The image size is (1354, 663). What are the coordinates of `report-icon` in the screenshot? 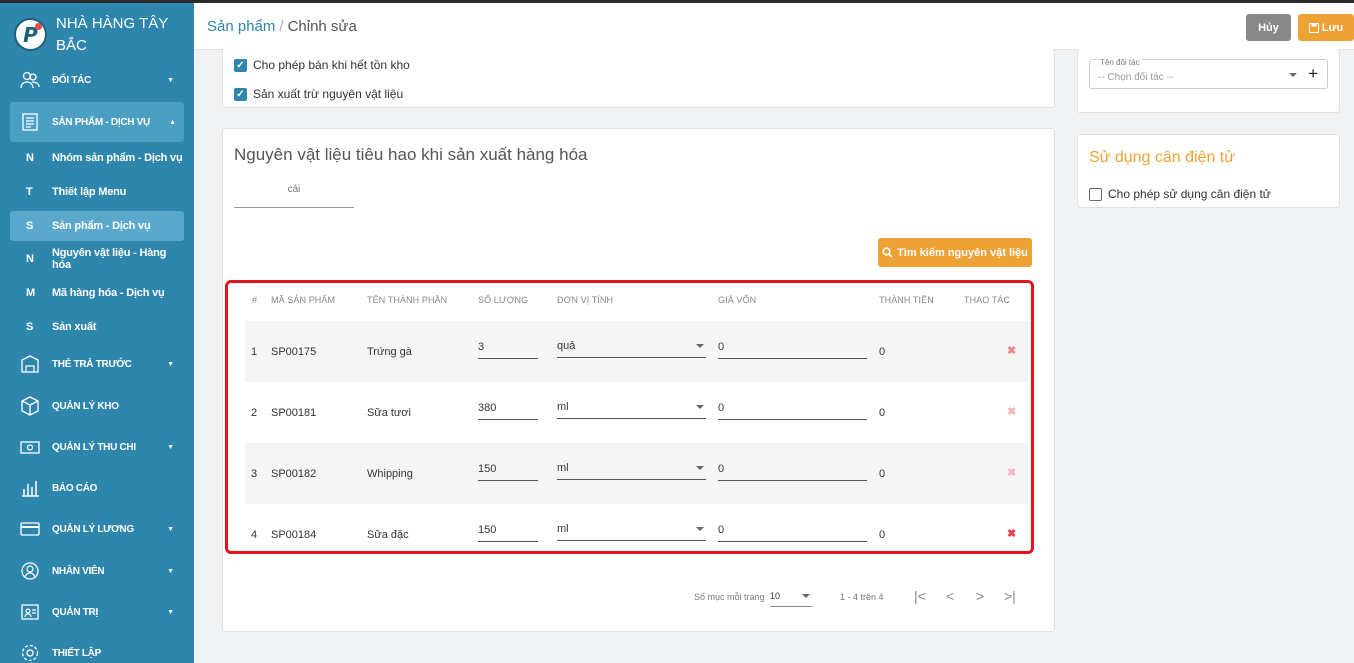 It's located at (30, 489).